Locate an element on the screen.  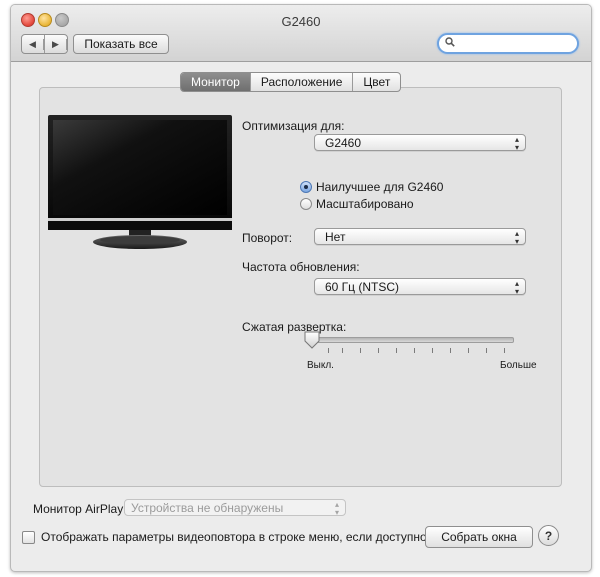
tab-color: Цвет is located at coordinates (376, 82).